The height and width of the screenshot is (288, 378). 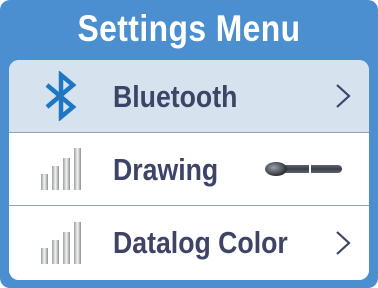 I want to click on page-title: Settings Menu, so click(x=189, y=28).